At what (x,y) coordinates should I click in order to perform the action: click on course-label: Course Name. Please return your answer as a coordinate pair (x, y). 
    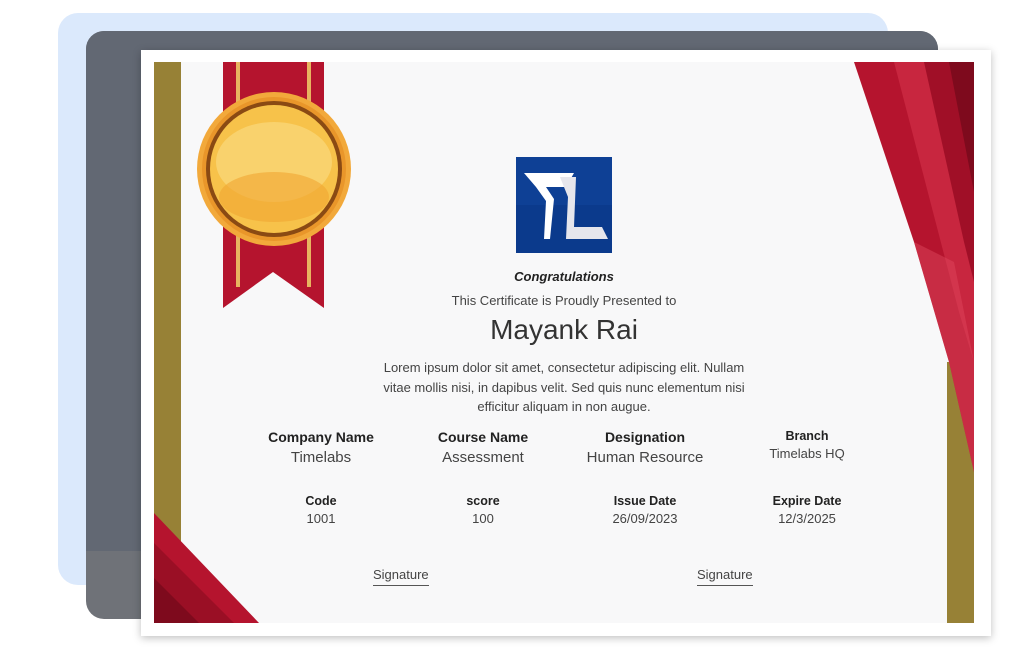
    Looking at the image, I should click on (483, 437).